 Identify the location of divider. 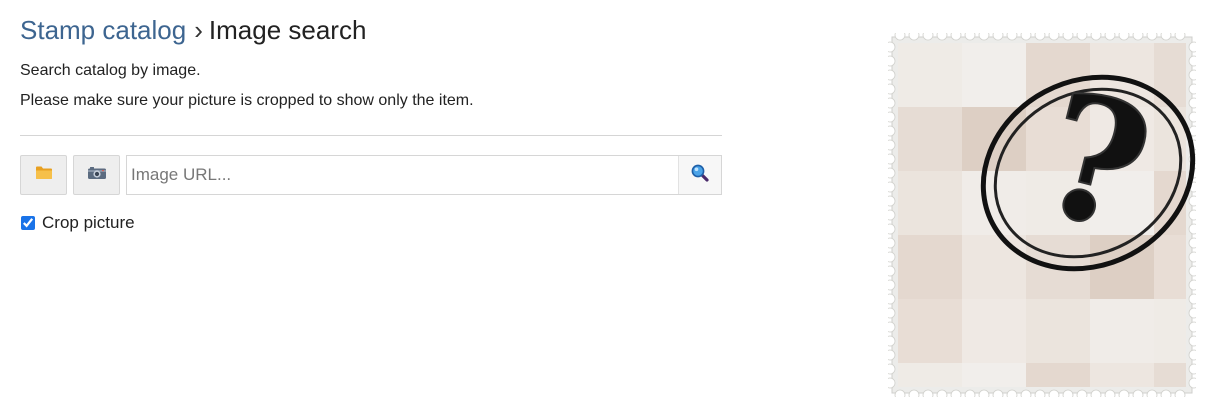
(371, 135).